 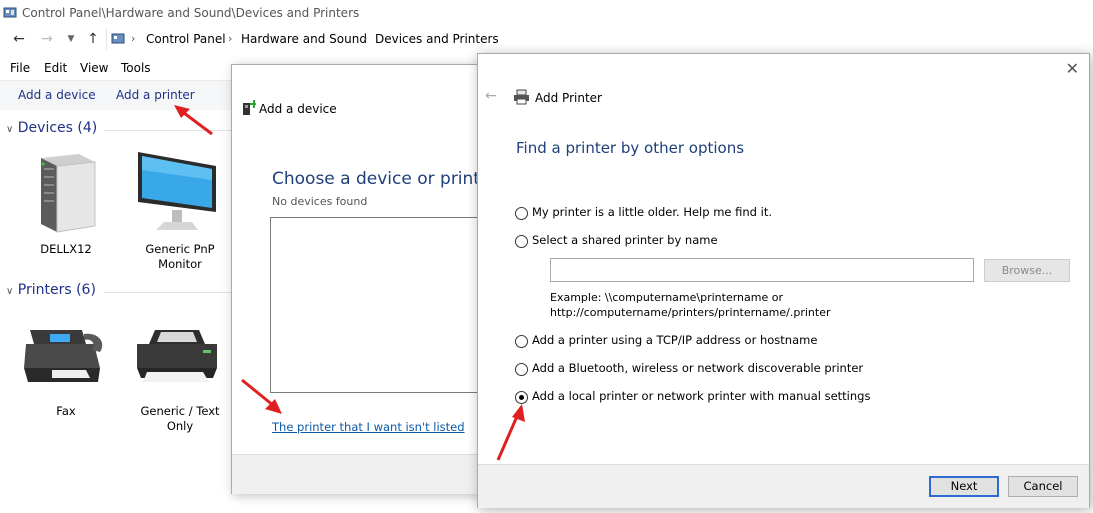 I want to click on dialog-title: Add a device, so click(x=298, y=109).